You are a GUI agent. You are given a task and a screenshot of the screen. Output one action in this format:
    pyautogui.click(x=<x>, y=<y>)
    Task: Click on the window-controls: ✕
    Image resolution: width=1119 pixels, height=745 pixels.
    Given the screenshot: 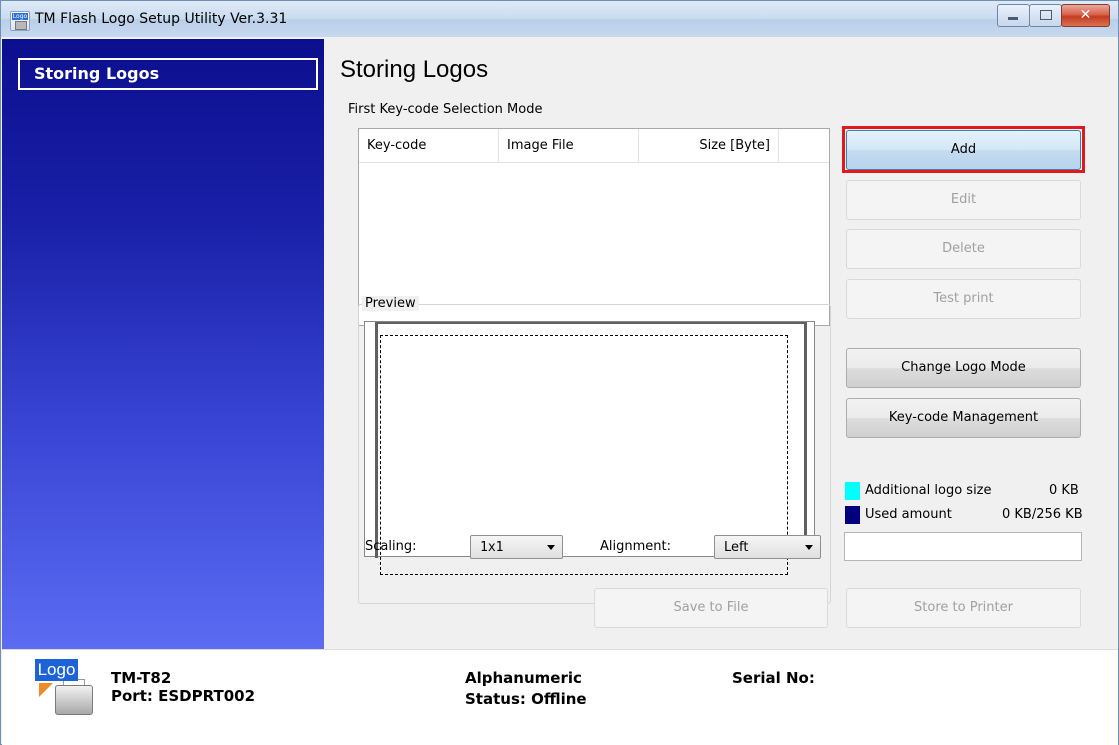 What is the action you would take?
    pyautogui.click(x=1053, y=15)
    